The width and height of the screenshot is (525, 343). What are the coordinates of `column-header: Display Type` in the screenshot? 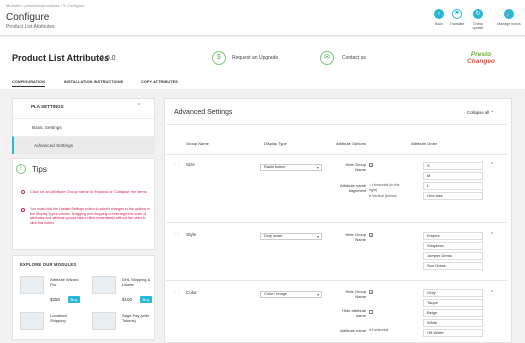 It's located at (275, 143).